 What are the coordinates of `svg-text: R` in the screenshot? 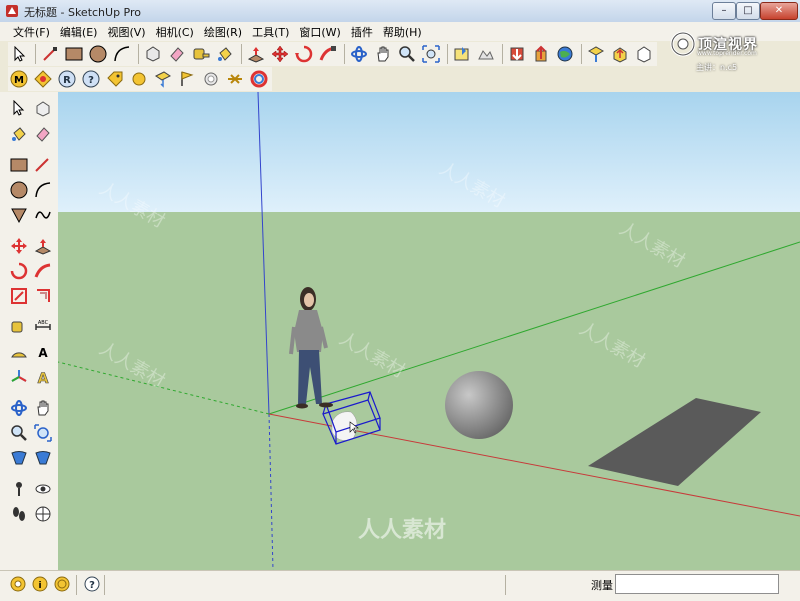 It's located at (67, 80).